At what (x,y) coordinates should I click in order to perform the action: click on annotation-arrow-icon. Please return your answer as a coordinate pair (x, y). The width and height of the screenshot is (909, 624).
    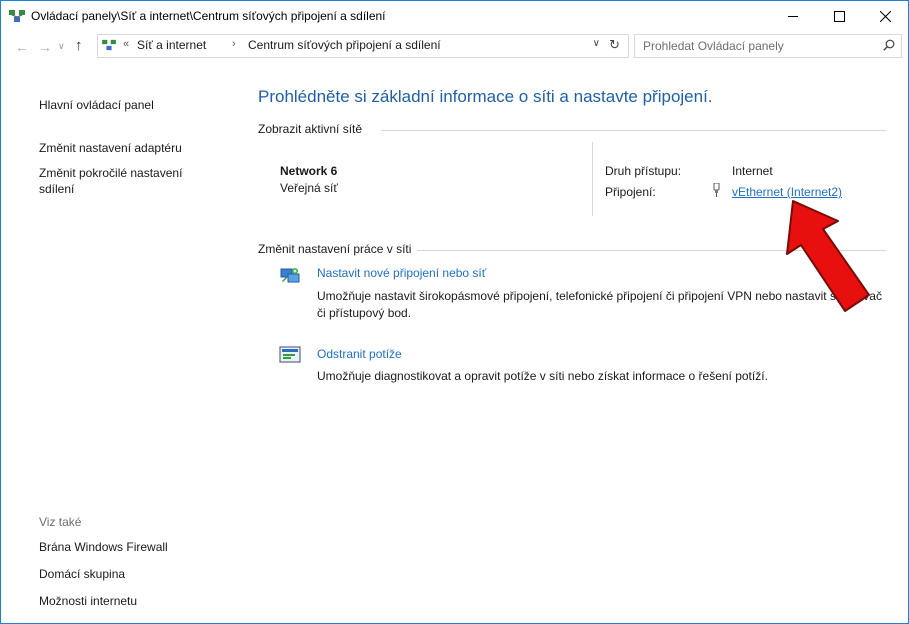
    Looking at the image, I should click on (828, 256).